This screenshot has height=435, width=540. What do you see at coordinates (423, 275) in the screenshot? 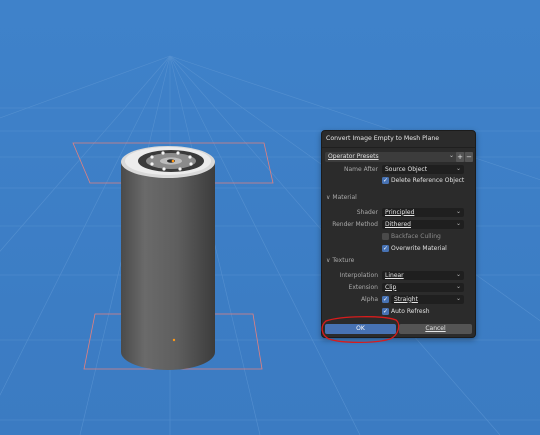
I see `interpolation-dropdown: Linear ⌄` at bounding box center [423, 275].